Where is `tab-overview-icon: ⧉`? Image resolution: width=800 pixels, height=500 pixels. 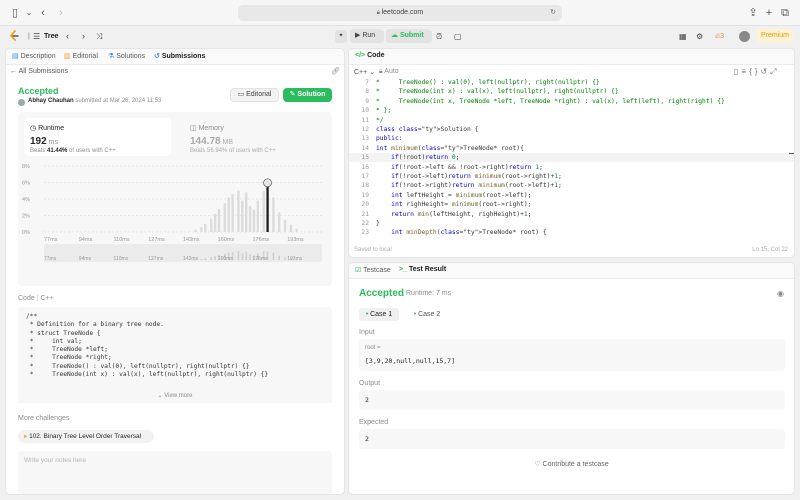 tab-overview-icon: ⧉ is located at coordinates (785, 13).